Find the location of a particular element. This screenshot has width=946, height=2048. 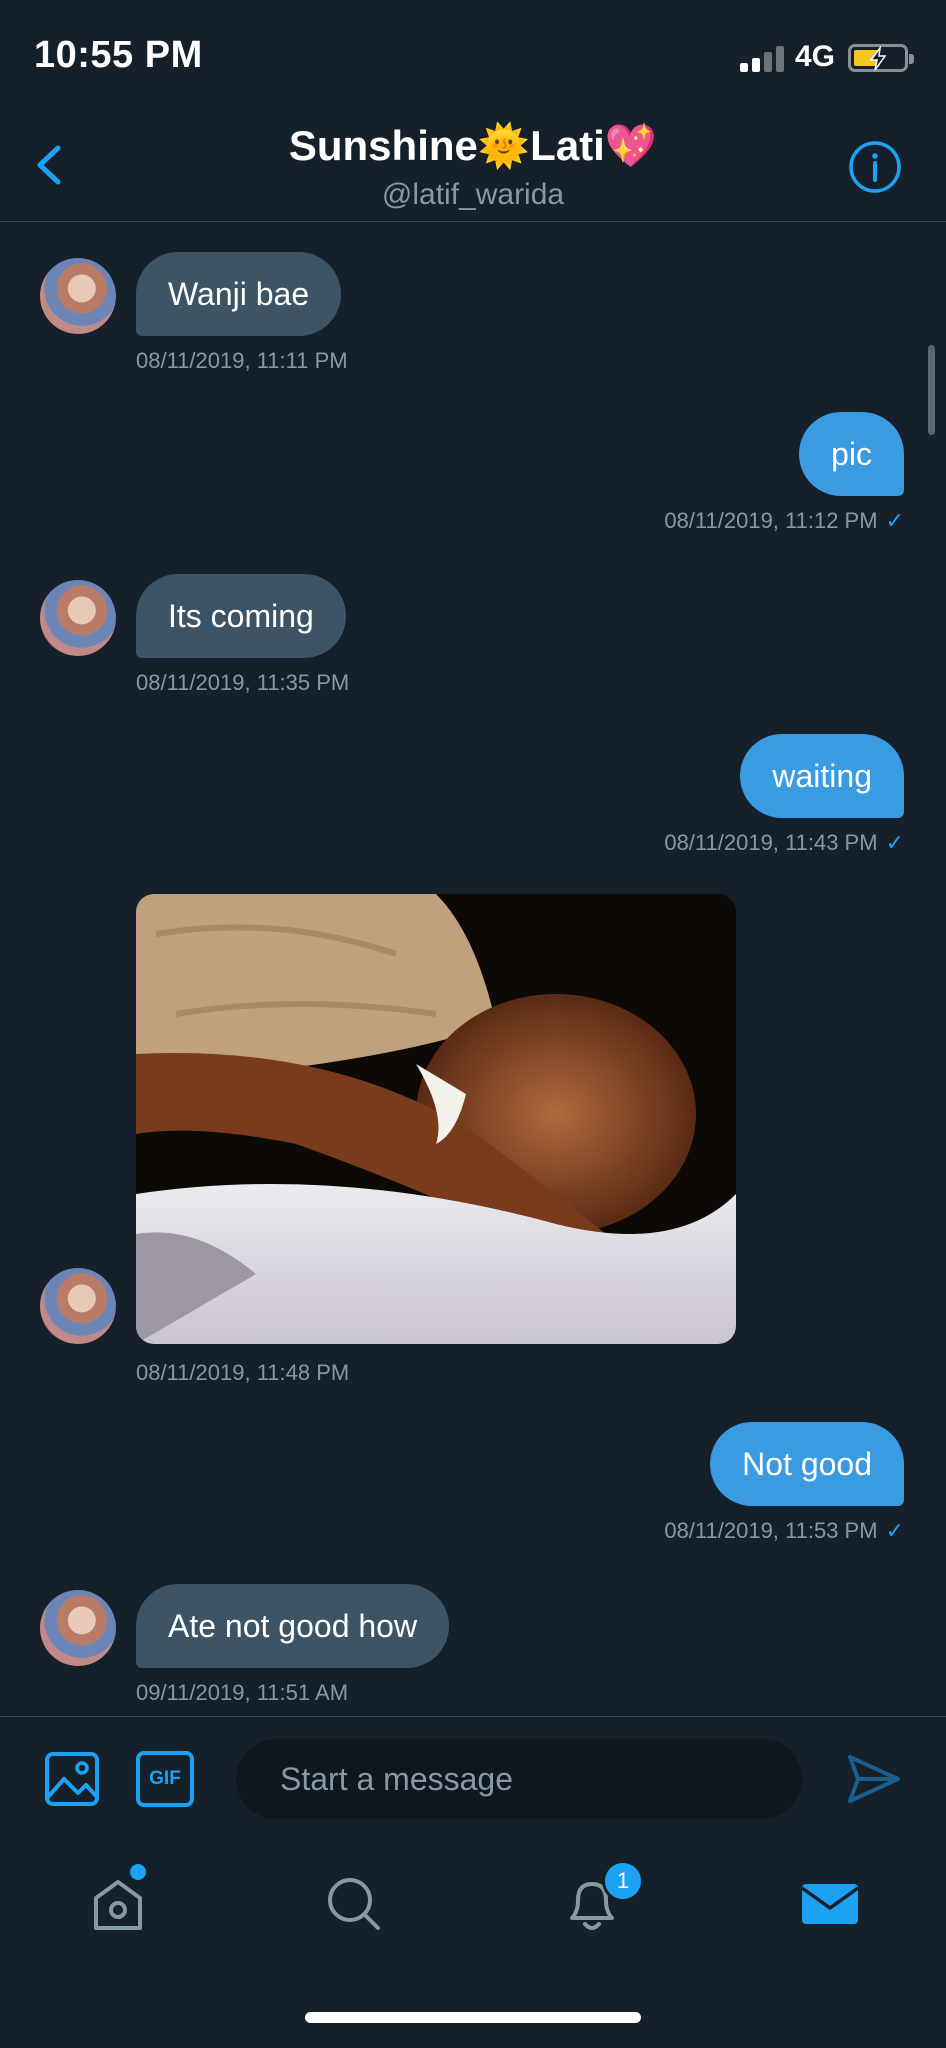

scroll-indicator is located at coordinates (931, 390).